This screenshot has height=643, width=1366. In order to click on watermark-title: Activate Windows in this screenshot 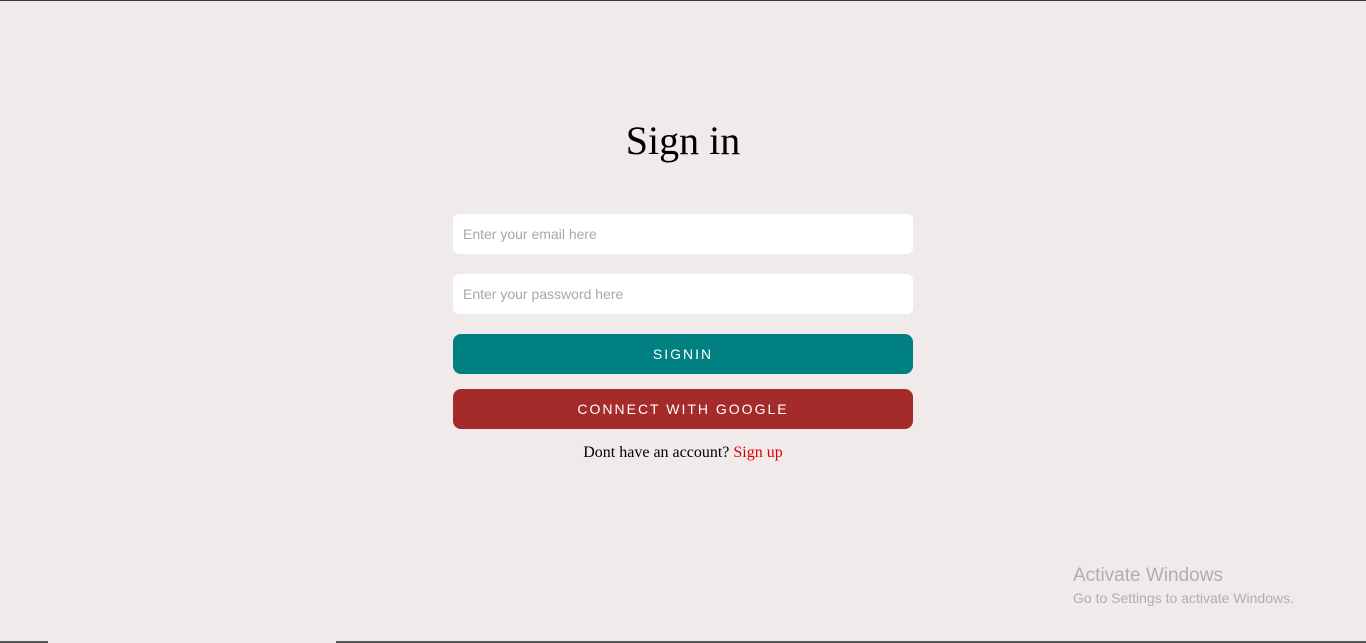, I will do `click(1148, 575)`.